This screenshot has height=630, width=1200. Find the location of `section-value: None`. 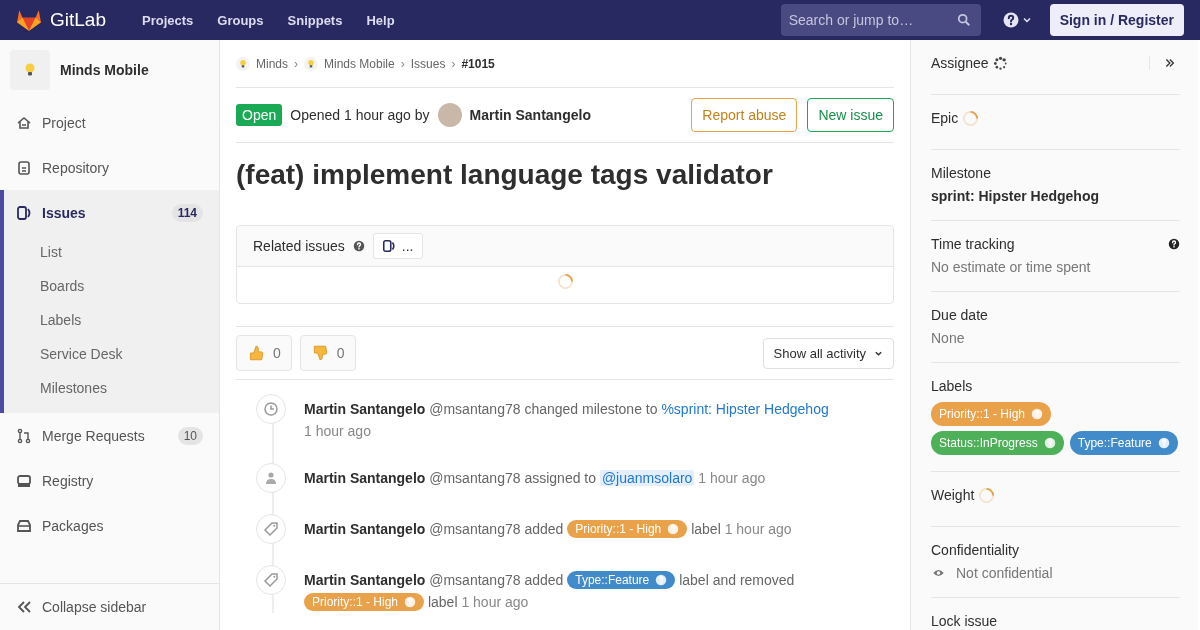

section-value: None is located at coordinates (948, 338).